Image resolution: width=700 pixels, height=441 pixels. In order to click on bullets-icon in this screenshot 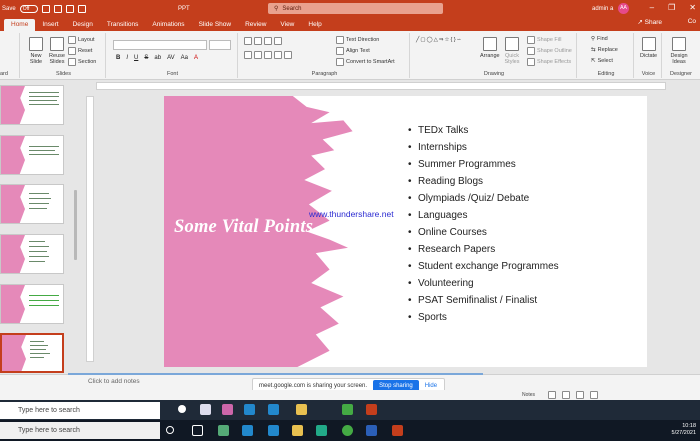, I will do `click(263, 41)`.